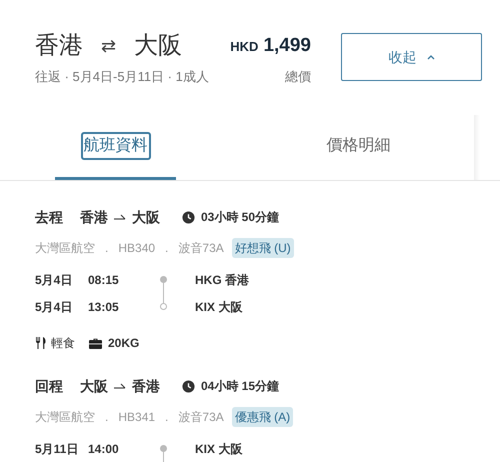 The image size is (500, 462). Describe the element at coordinates (287, 46) in the screenshot. I see `price-amount: 1,499` at that location.